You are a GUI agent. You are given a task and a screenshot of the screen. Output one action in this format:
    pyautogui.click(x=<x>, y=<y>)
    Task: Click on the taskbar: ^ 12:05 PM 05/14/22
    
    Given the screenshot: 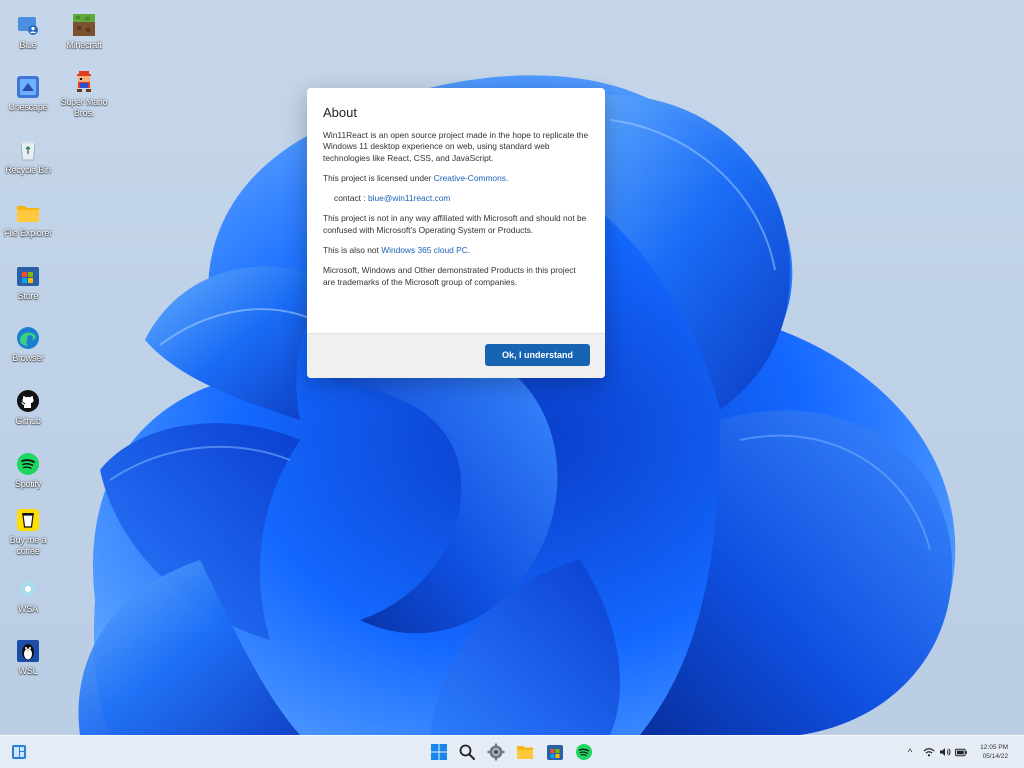 What is the action you would take?
    pyautogui.click(x=512, y=751)
    